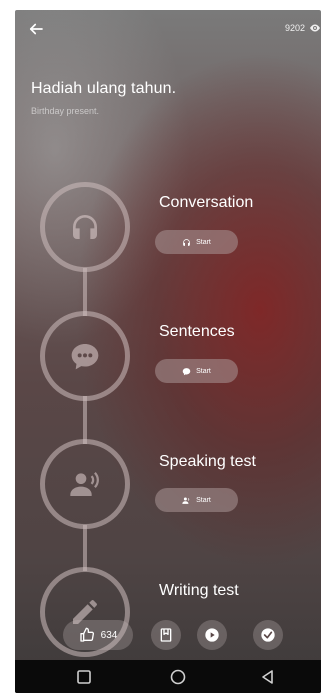 The image size is (329, 693). What do you see at coordinates (109, 635) in the screenshot?
I see `like-count: 634` at bounding box center [109, 635].